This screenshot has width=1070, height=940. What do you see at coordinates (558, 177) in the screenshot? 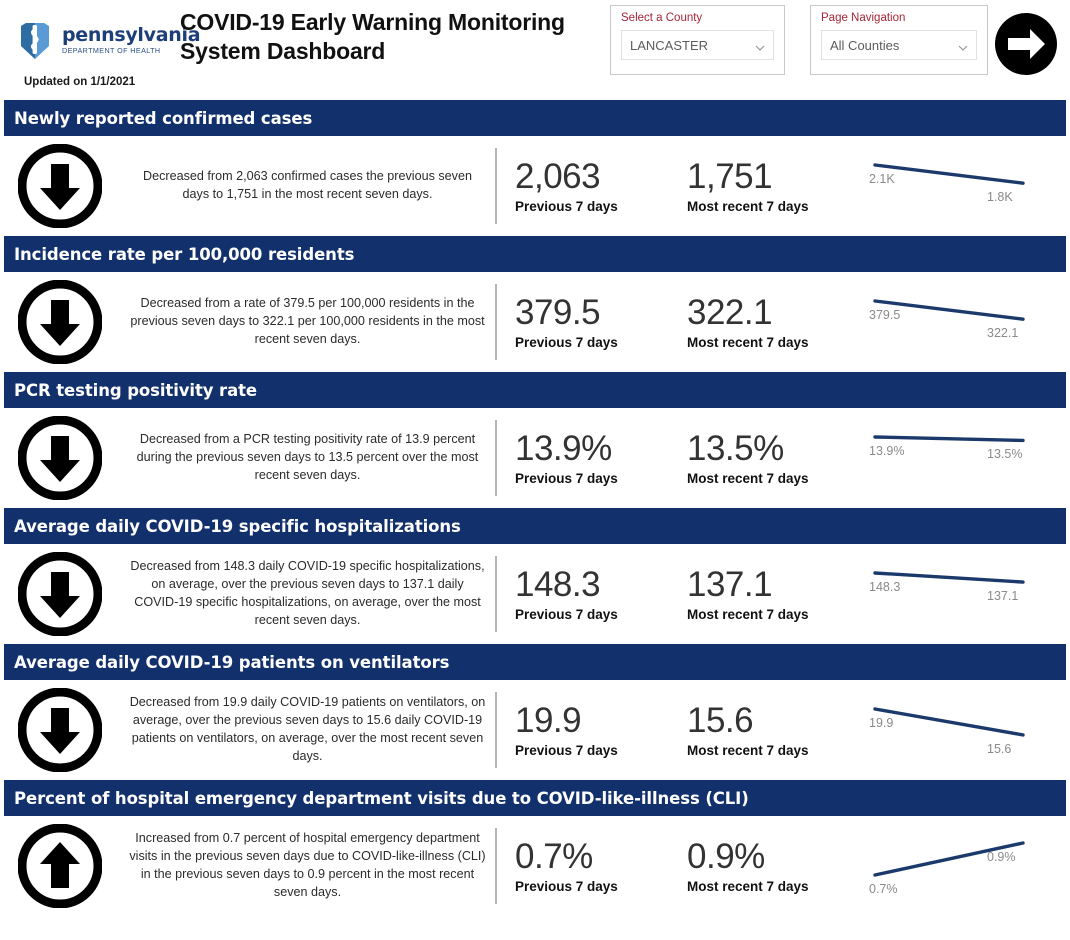
I see `previous-period-value: 2,063` at bounding box center [558, 177].